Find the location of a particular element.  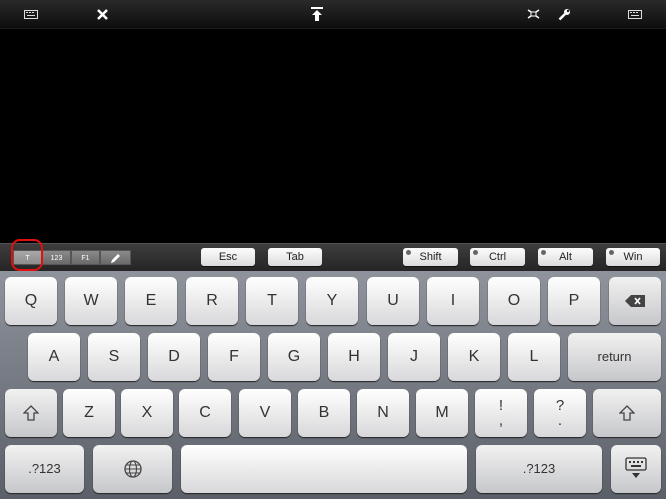

return-key: return is located at coordinates (614, 357).